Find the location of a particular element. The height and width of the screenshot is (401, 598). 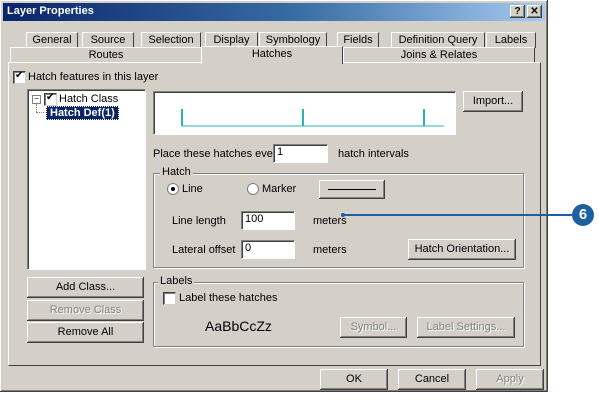

tab-source: Source is located at coordinates (108, 40).